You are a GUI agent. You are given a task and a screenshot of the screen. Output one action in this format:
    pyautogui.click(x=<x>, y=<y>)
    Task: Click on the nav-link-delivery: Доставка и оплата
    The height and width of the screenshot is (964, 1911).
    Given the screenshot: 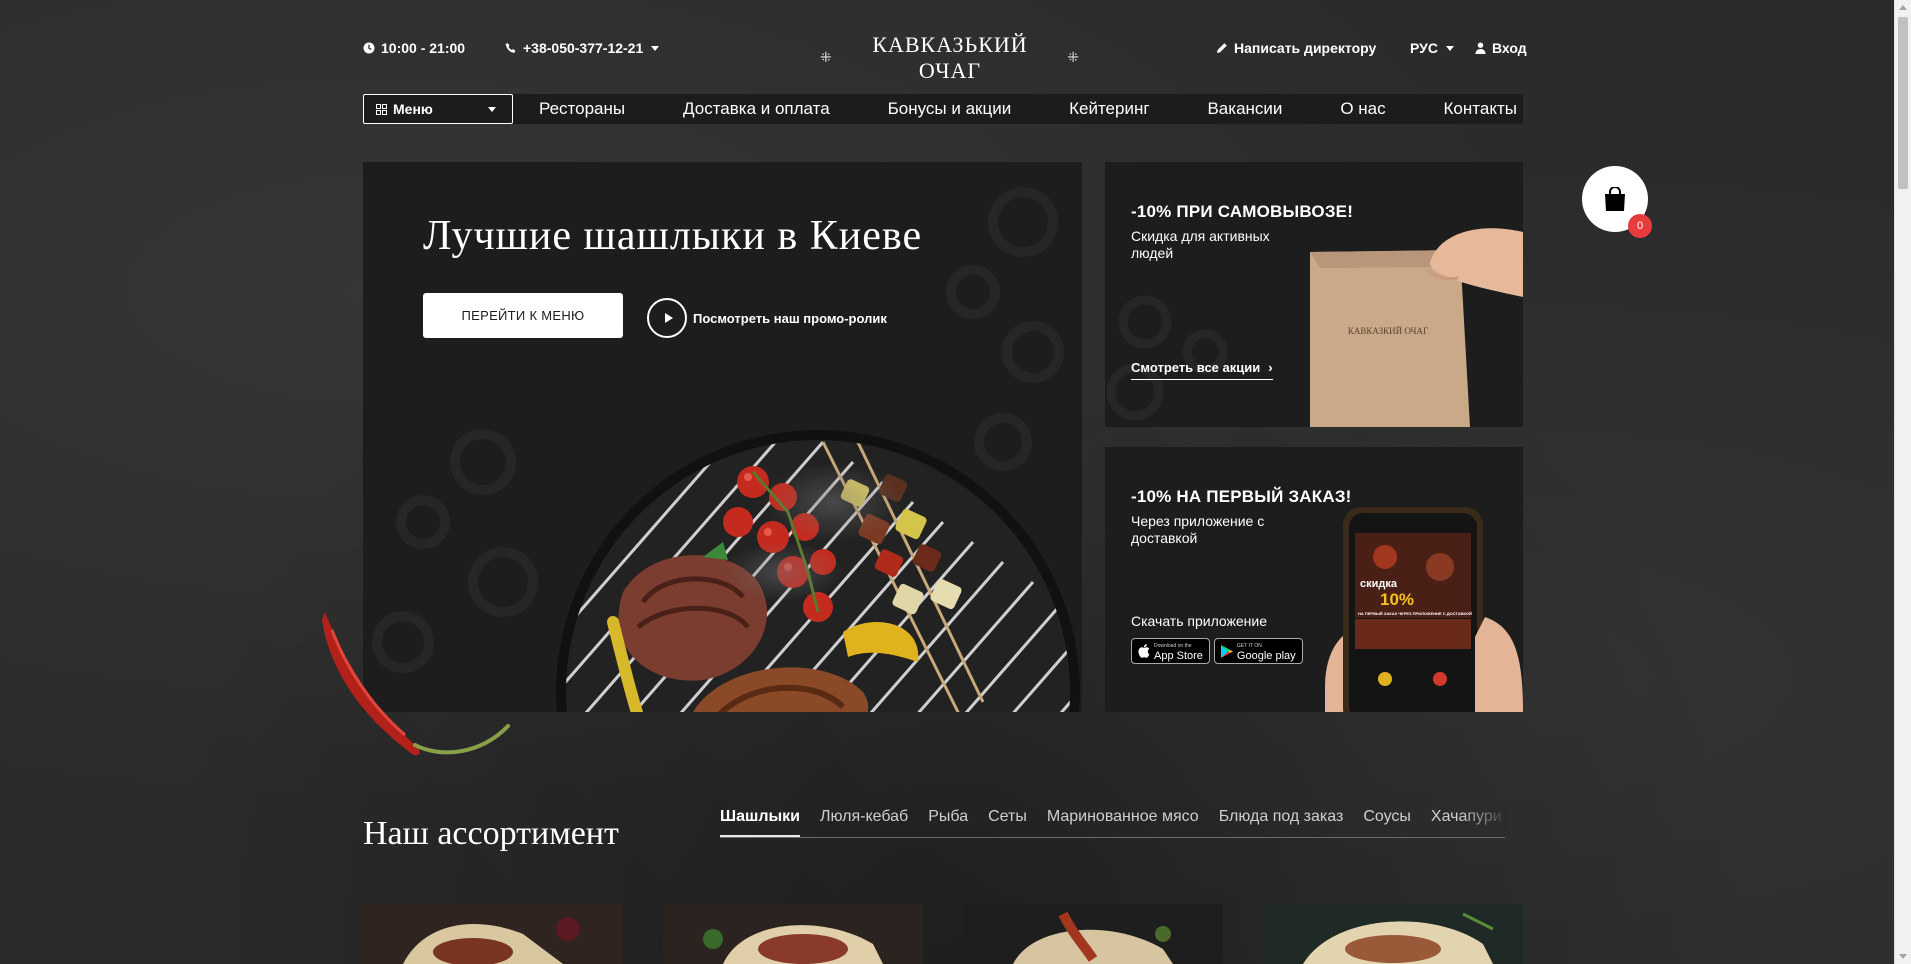 What is the action you would take?
    pyautogui.click(x=756, y=109)
    